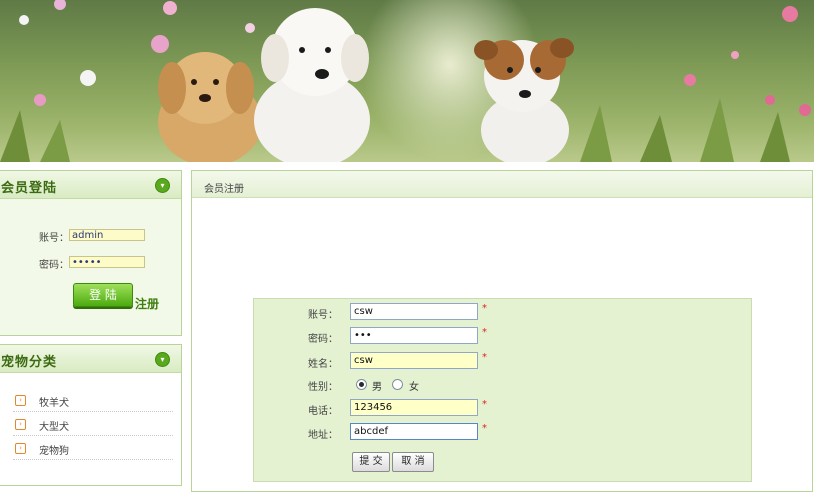 The image size is (814, 492). I want to click on password-field: •••, so click(414, 335).